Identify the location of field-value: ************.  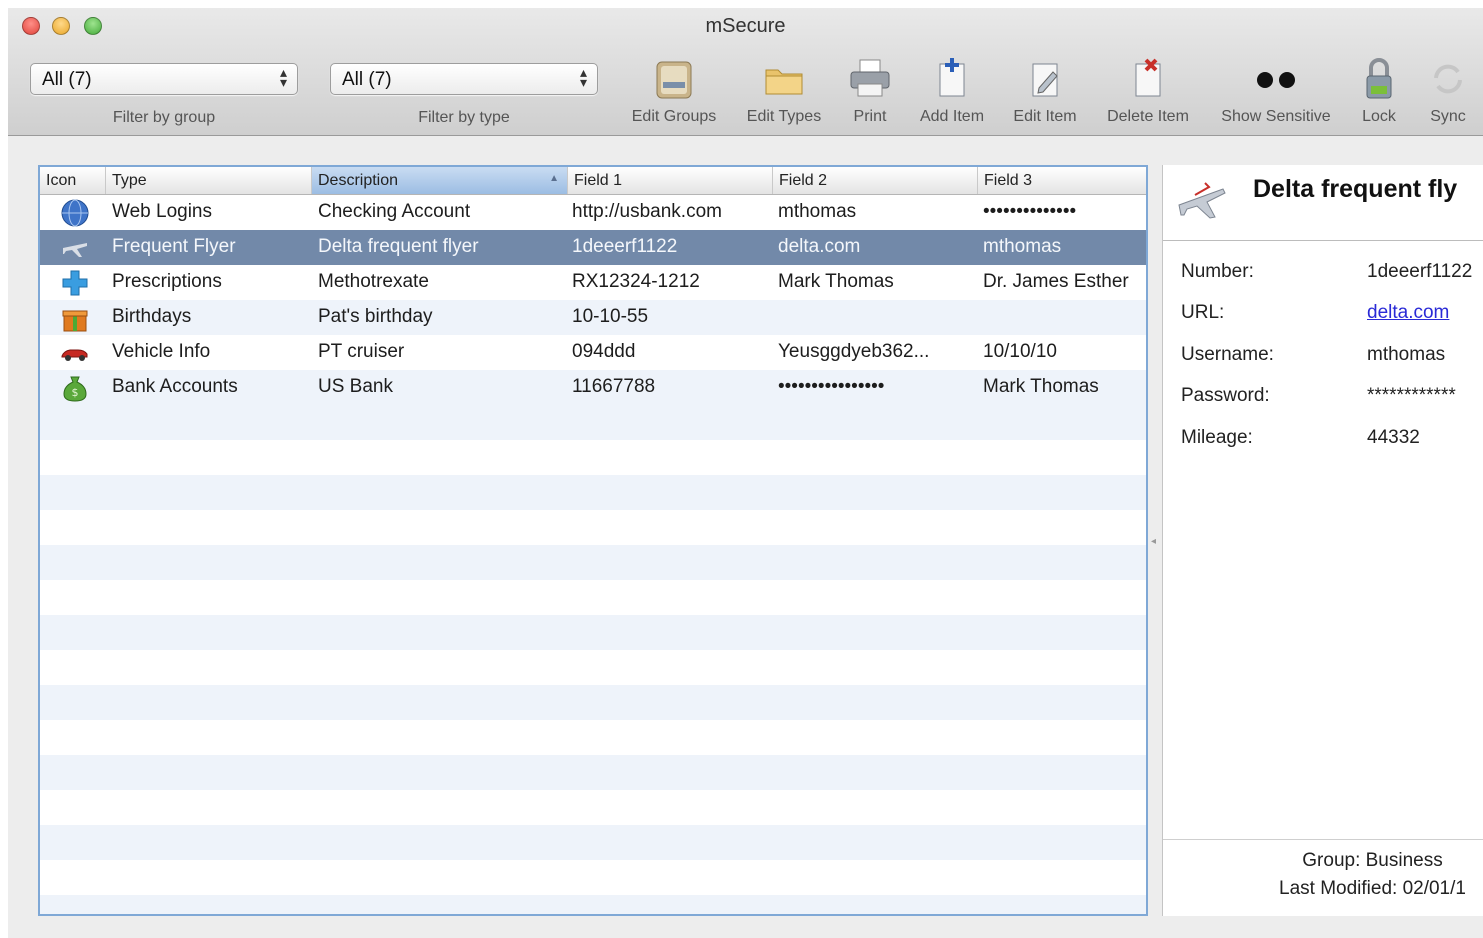
(1411, 395).